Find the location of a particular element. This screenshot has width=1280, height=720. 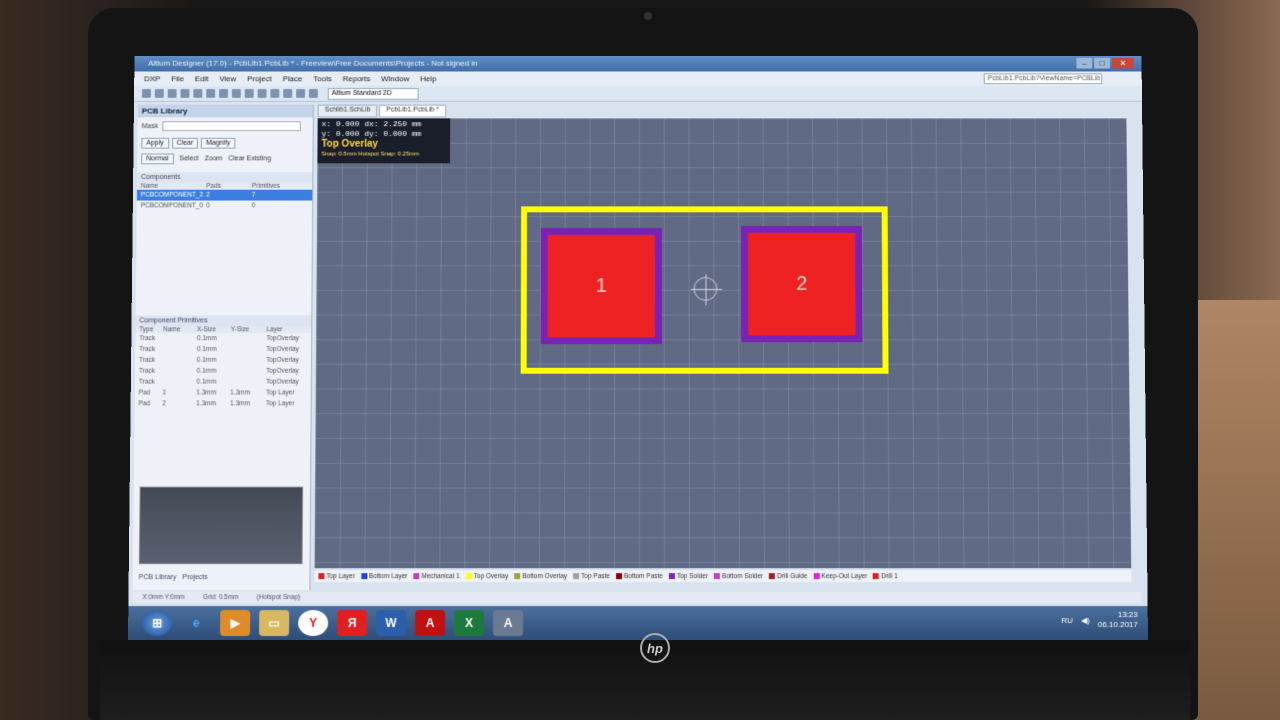

redo-icon is located at coordinates (313, 93).